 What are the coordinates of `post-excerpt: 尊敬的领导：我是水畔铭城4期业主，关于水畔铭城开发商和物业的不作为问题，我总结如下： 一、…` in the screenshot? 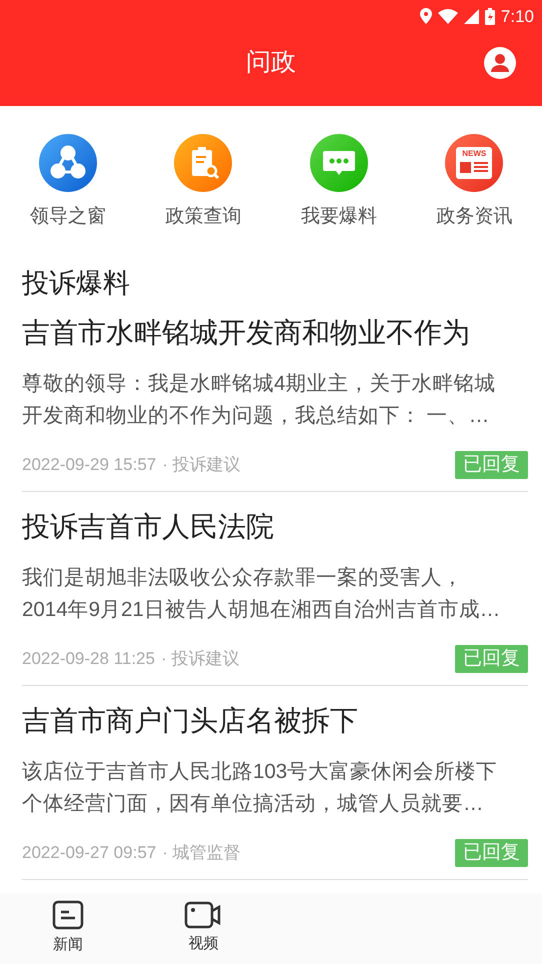 It's located at (259, 400).